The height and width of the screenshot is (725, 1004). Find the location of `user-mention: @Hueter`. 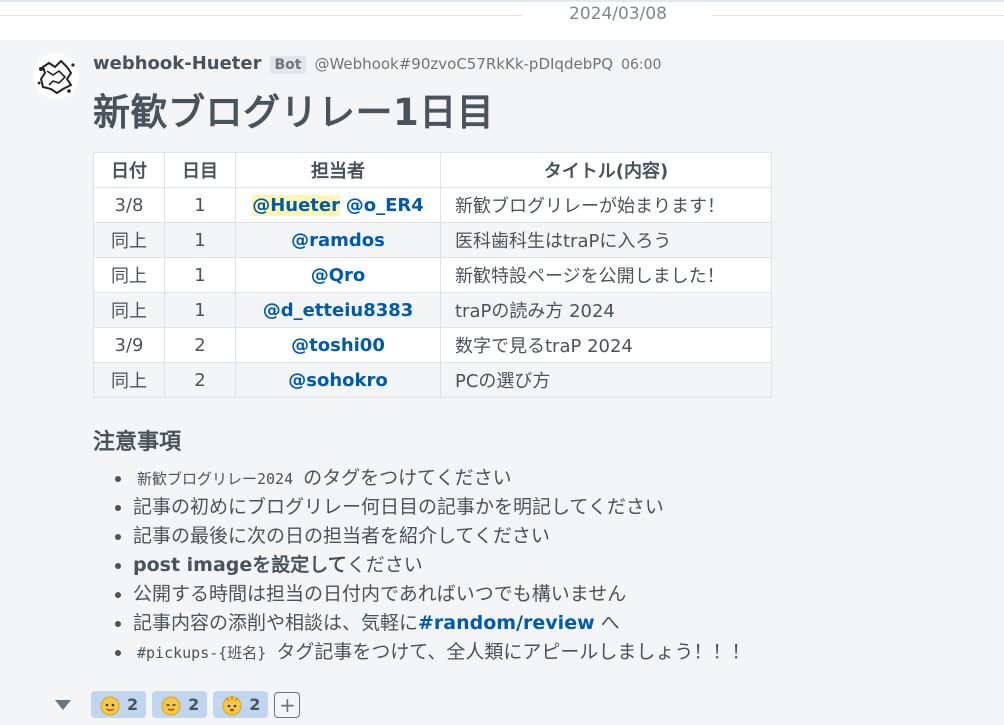

user-mention: @Hueter is located at coordinates (296, 205).